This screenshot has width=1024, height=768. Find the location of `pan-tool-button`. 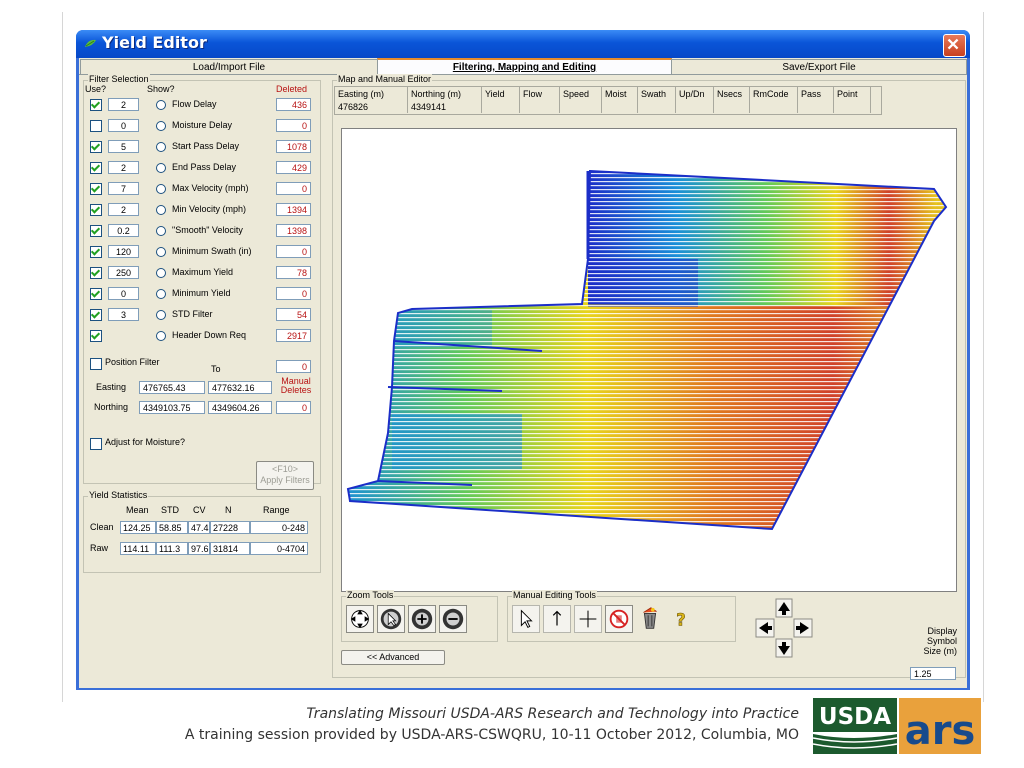

pan-tool-button is located at coordinates (360, 619).